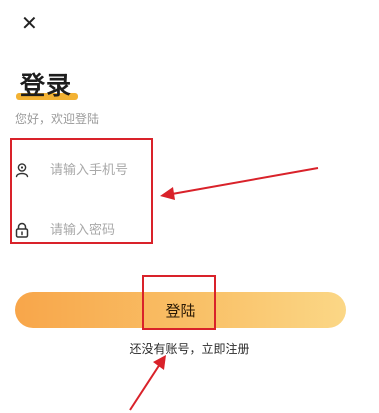 The width and height of the screenshot is (379, 413). Describe the element at coordinates (147, 383) in the screenshot. I see `annotation-arrow-register` at that location.